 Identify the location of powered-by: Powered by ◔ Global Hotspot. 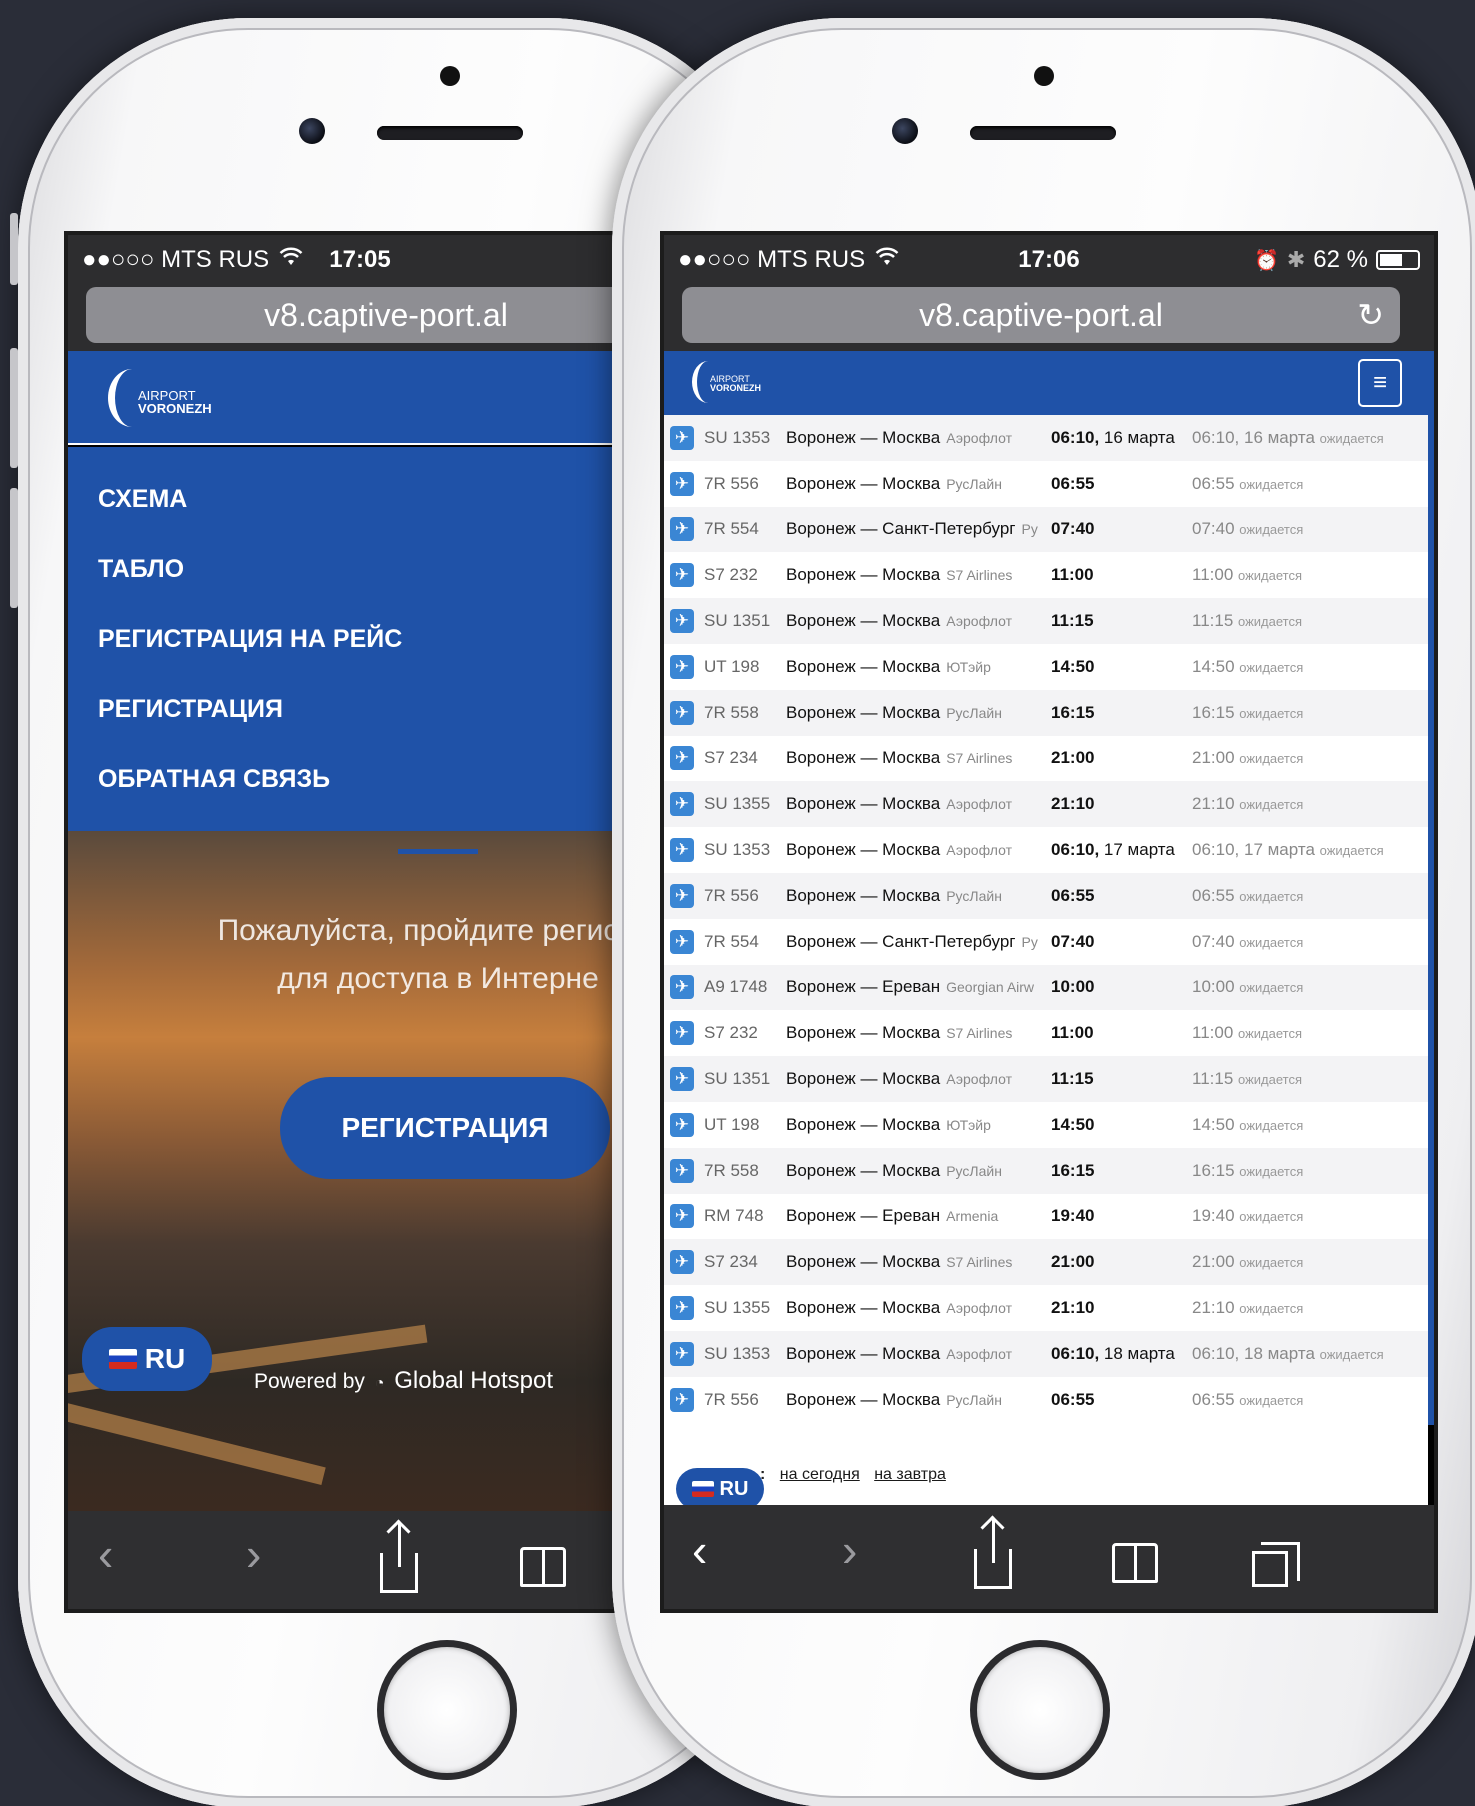
(404, 1380).